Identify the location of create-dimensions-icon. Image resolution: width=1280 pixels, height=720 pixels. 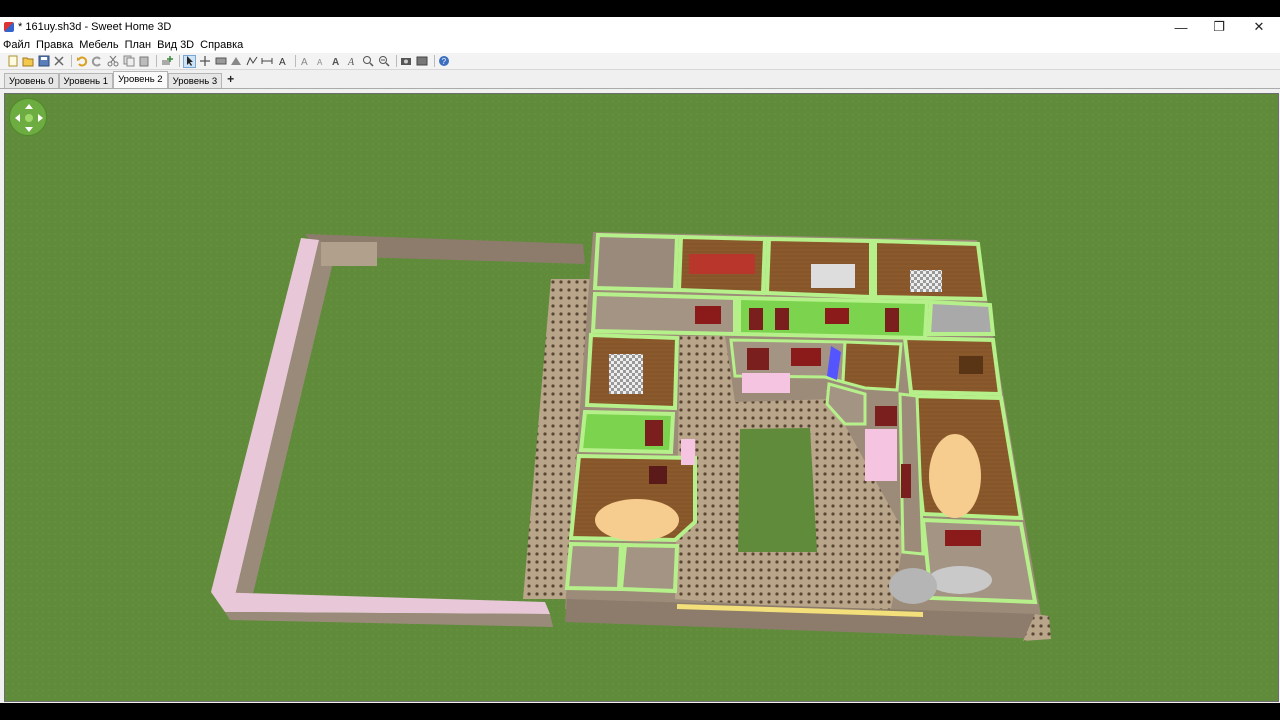
(267, 61).